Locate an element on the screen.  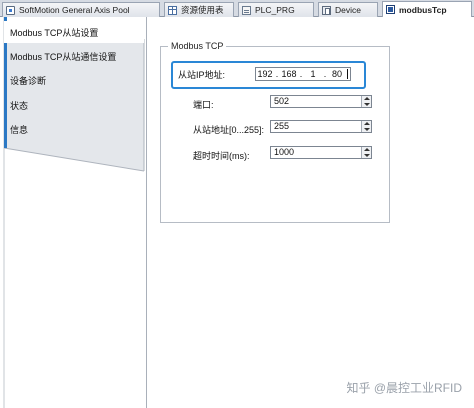
port-label: 端口: is located at coordinates (203, 105).